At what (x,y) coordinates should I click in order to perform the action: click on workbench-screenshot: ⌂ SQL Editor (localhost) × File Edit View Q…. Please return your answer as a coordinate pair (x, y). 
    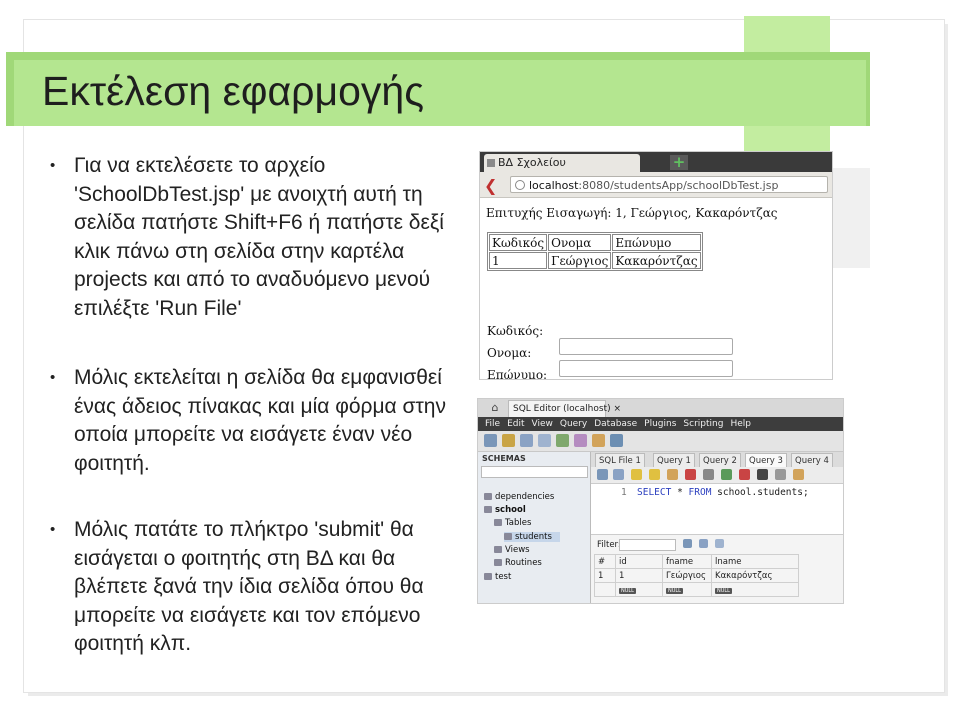
    Looking at the image, I should click on (660, 501).